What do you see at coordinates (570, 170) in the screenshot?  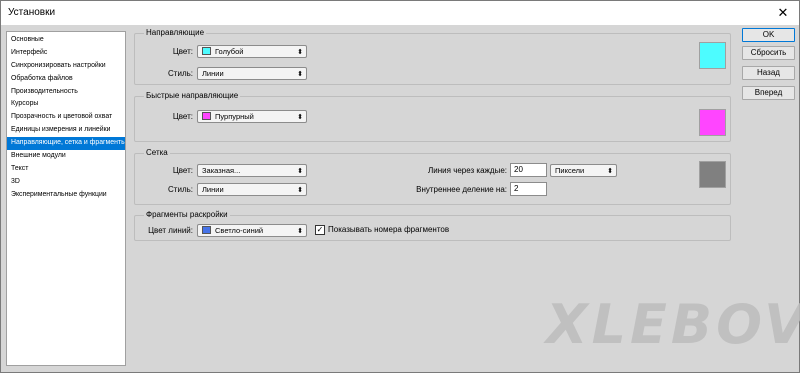 I see `gridline-unit-value: Пиксели` at bounding box center [570, 170].